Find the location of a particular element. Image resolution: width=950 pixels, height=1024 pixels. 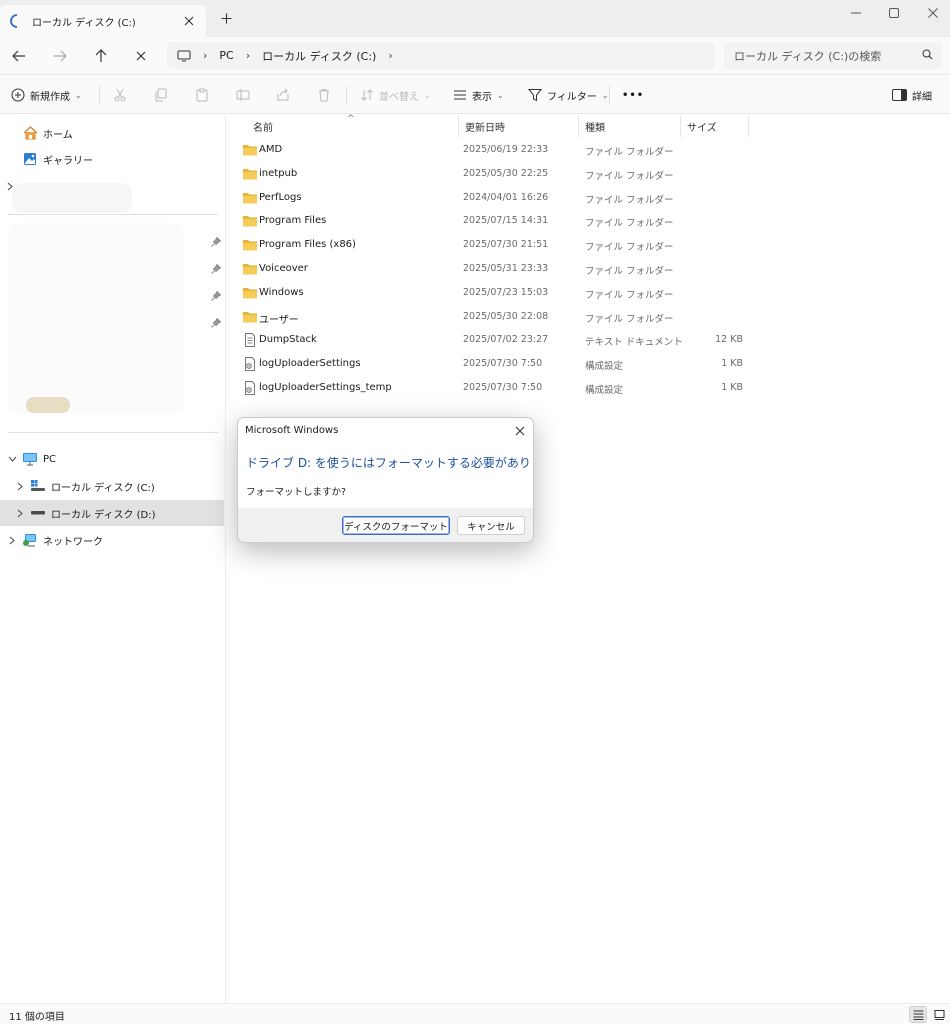

delete-button is located at coordinates (324, 95).